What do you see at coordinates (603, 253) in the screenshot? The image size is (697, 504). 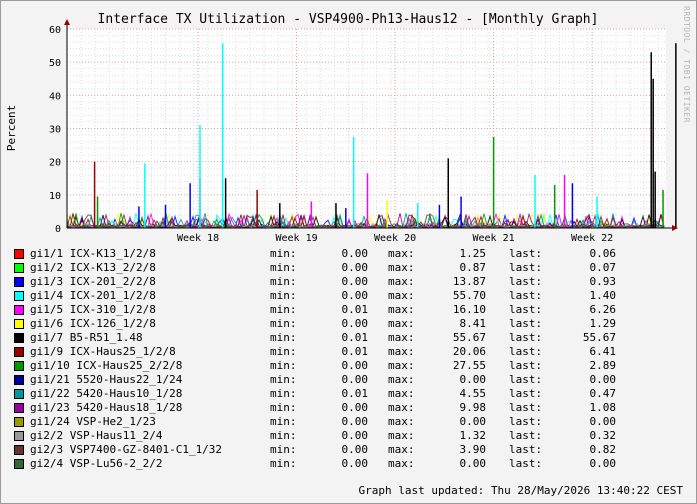 I see `legend-last-value: 0.06` at bounding box center [603, 253].